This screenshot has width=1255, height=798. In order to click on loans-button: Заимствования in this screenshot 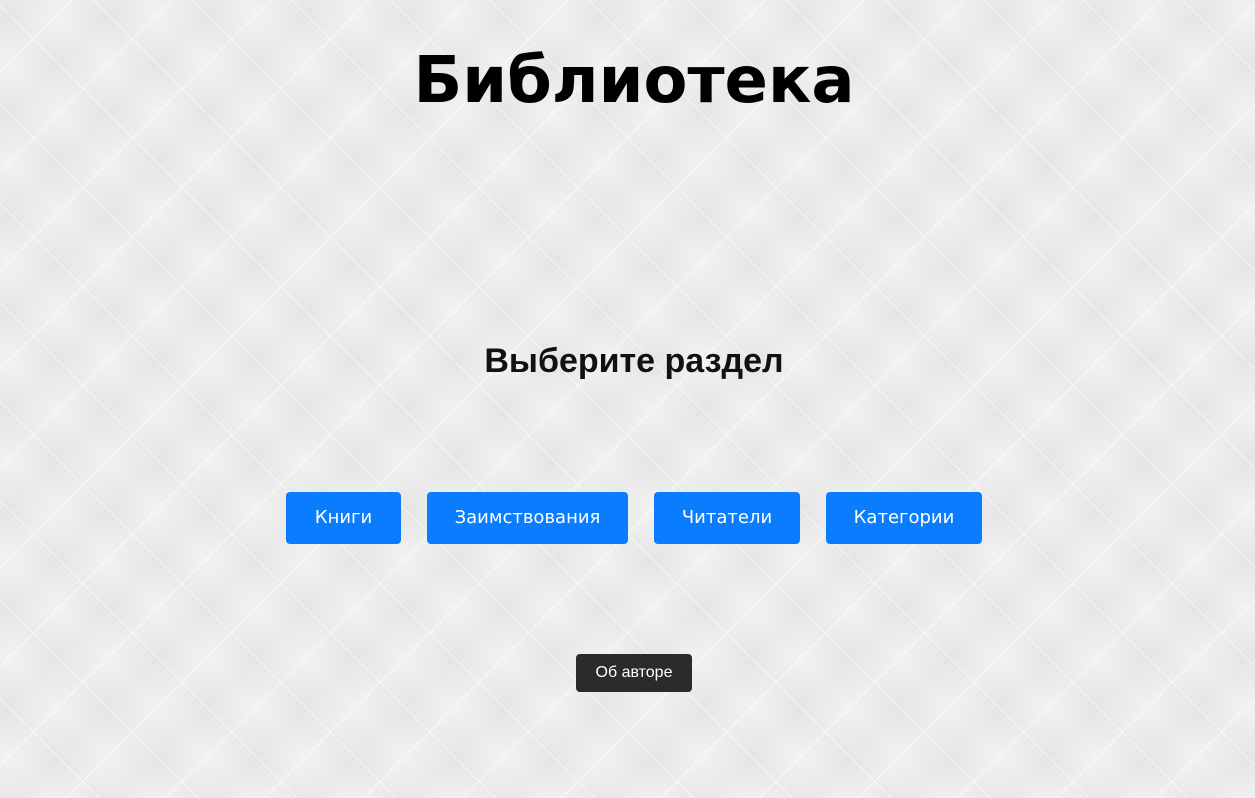, I will do `click(527, 518)`.